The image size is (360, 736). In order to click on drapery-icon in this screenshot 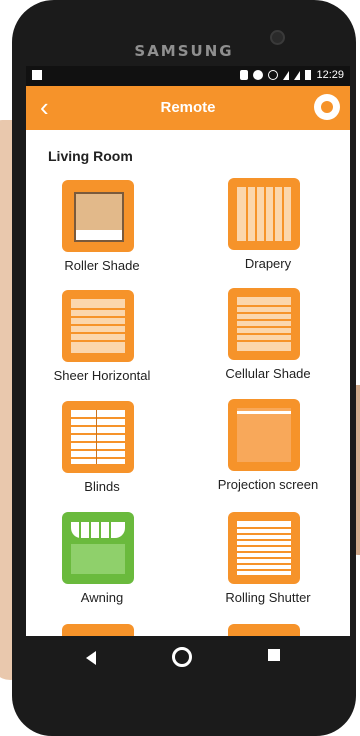, I will do `click(264, 214)`.